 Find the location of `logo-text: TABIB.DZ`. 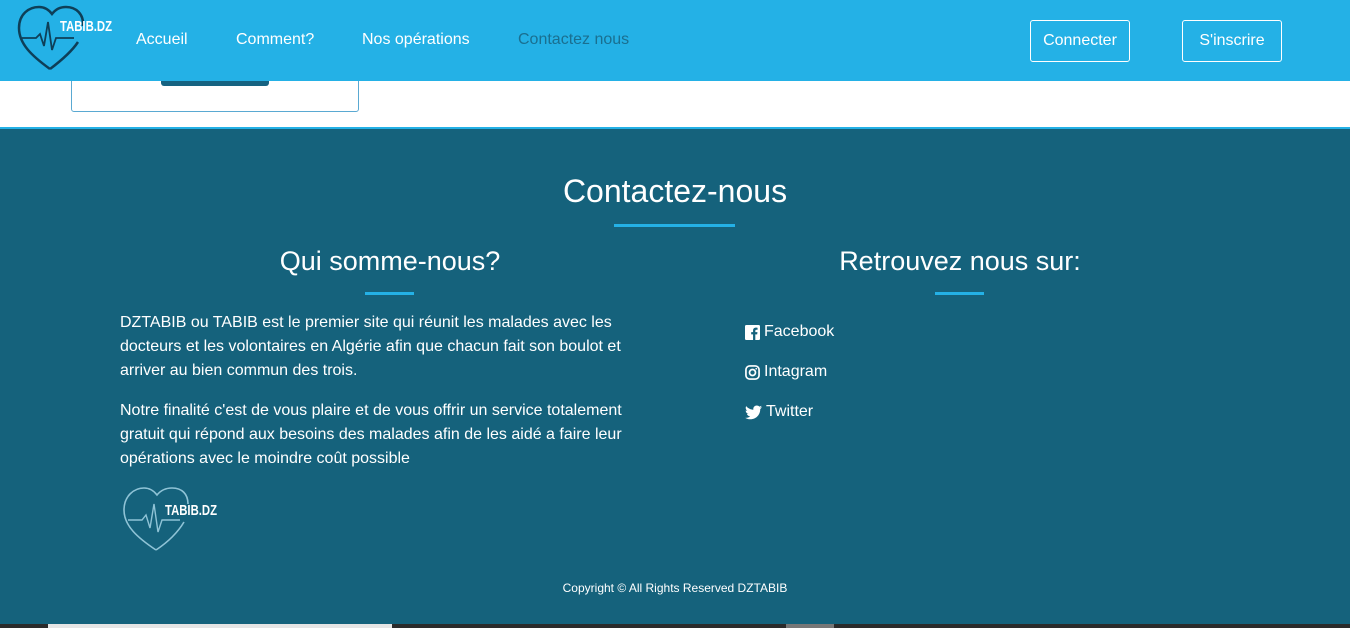

logo-text: TABIB.DZ is located at coordinates (86, 26).